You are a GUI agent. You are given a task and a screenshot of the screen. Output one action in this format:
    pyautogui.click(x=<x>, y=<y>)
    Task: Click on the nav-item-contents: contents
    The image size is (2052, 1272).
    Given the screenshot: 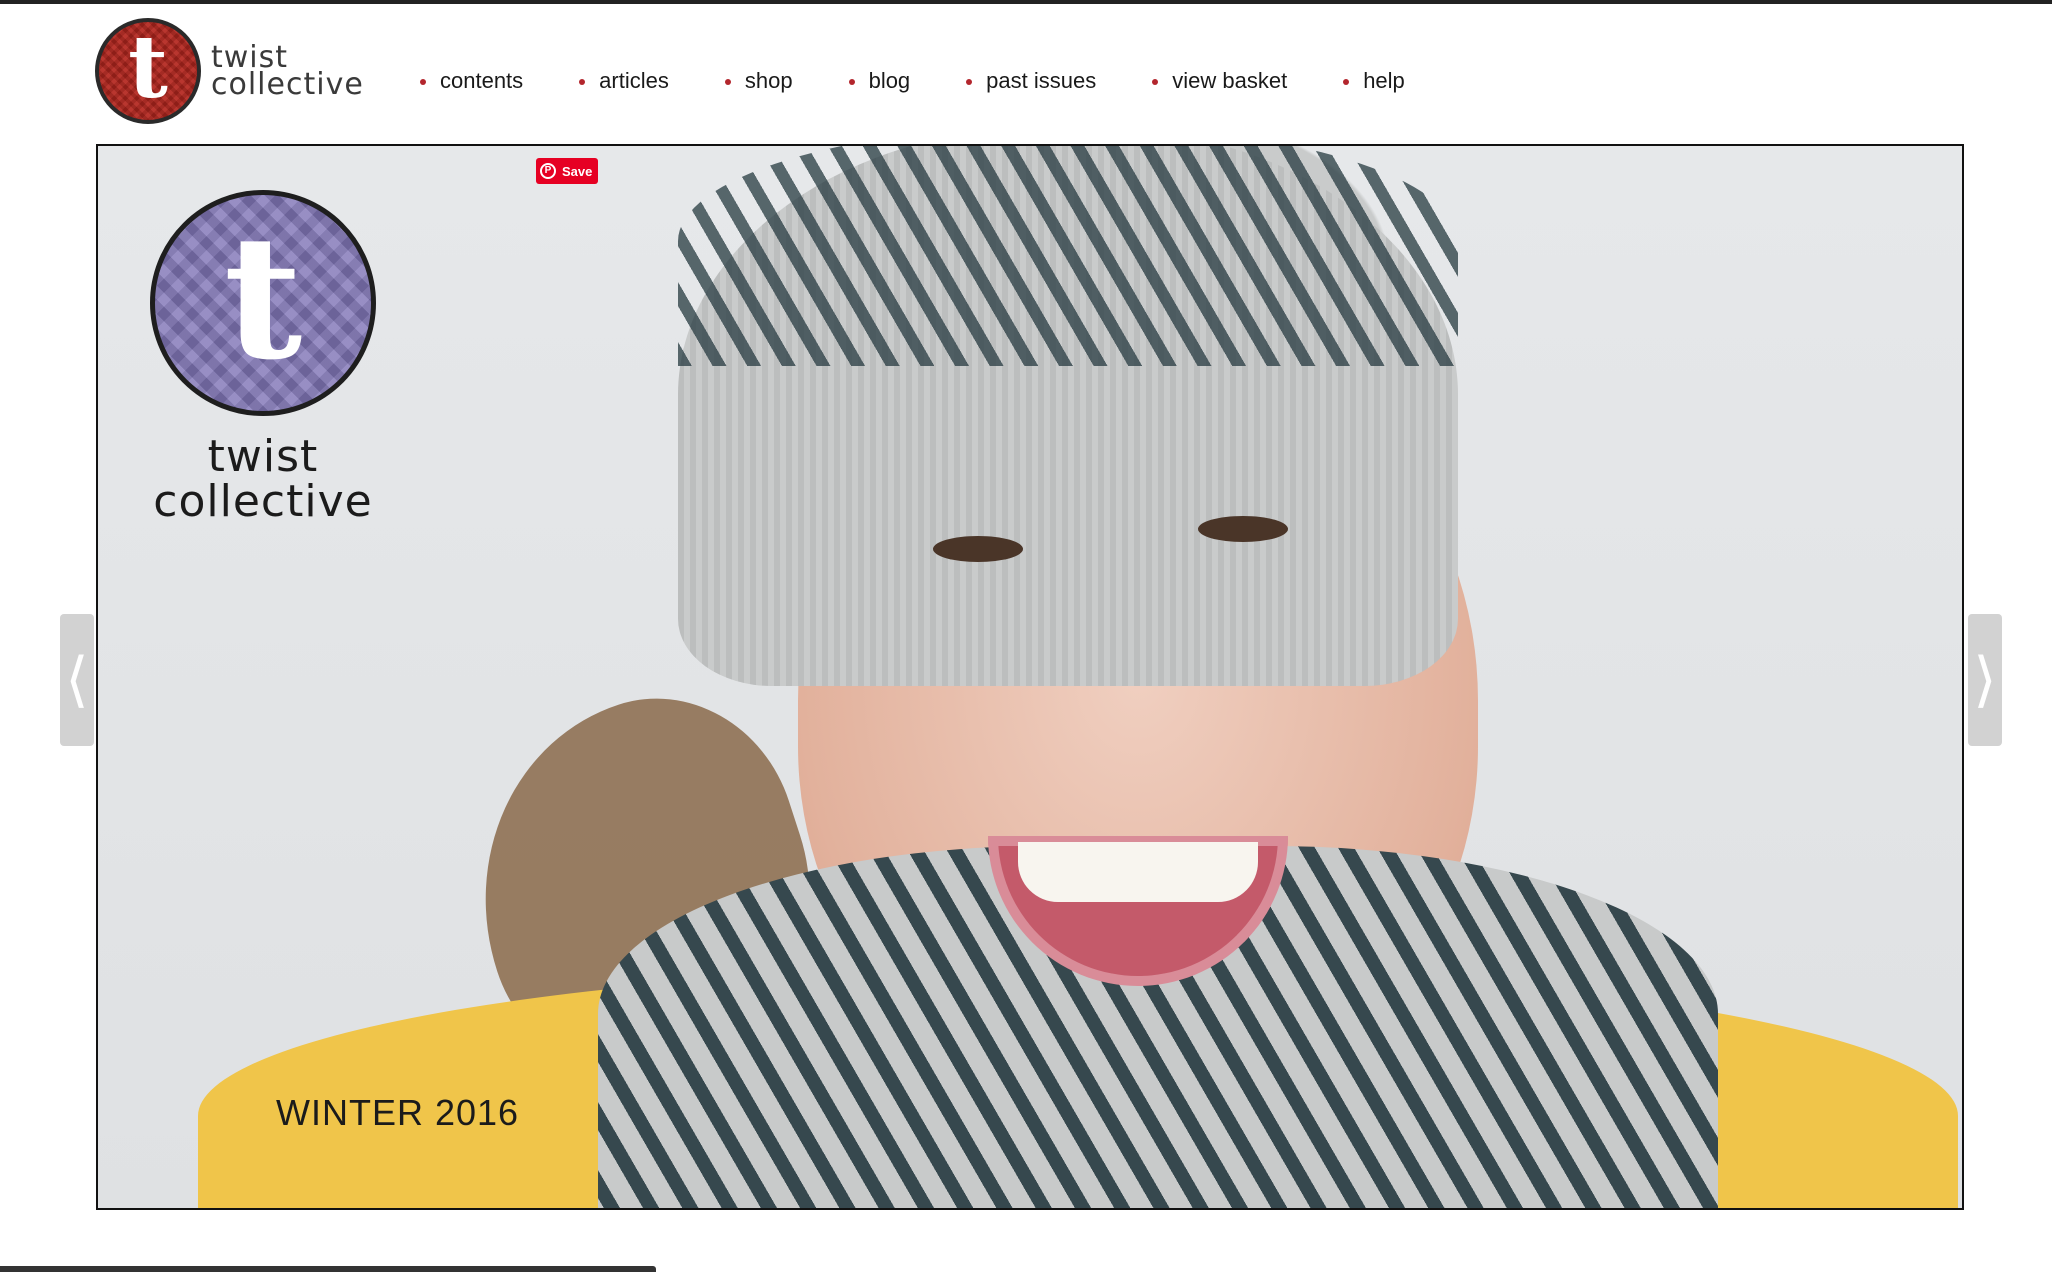 What is the action you would take?
    pyautogui.click(x=471, y=81)
    